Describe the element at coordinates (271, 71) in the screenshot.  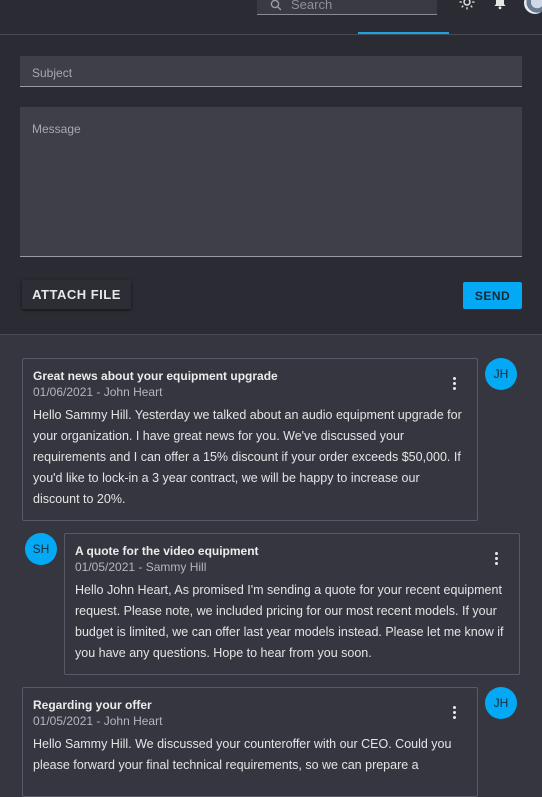
I see `subject-input: Subject` at that location.